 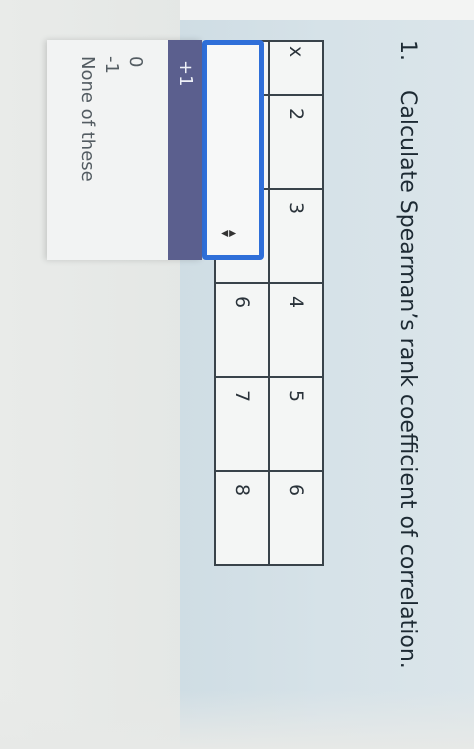 What do you see at coordinates (229, 233) in the screenshot?
I see `sort-arrows-icon: ▴ ▾` at bounding box center [229, 233].